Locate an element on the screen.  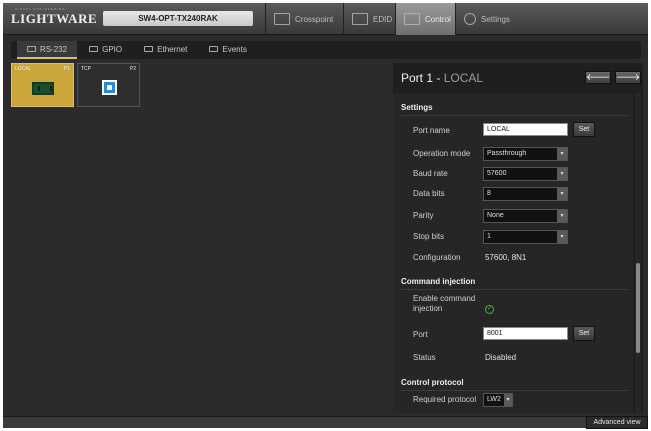
port-number: P2 is located at coordinates (132, 69).